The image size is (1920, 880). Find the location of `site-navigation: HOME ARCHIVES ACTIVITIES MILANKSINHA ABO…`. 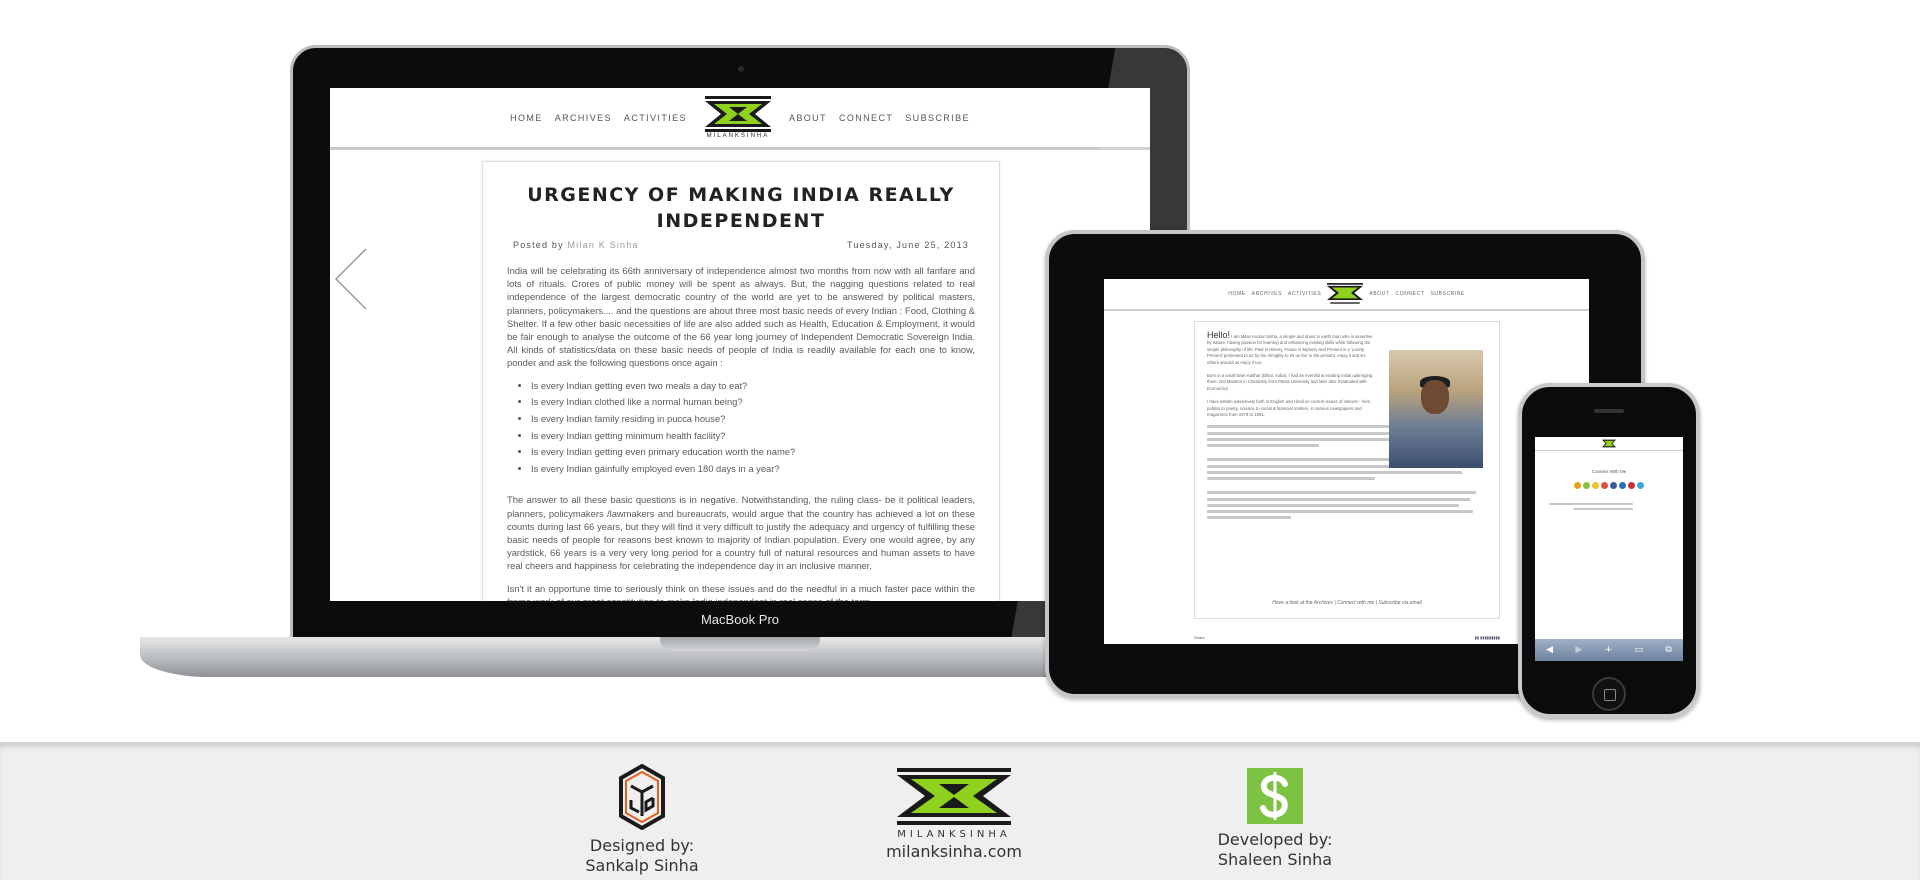

site-navigation: HOME ARCHIVES ACTIVITIES MILANKSINHA ABO… is located at coordinates (740, 119).